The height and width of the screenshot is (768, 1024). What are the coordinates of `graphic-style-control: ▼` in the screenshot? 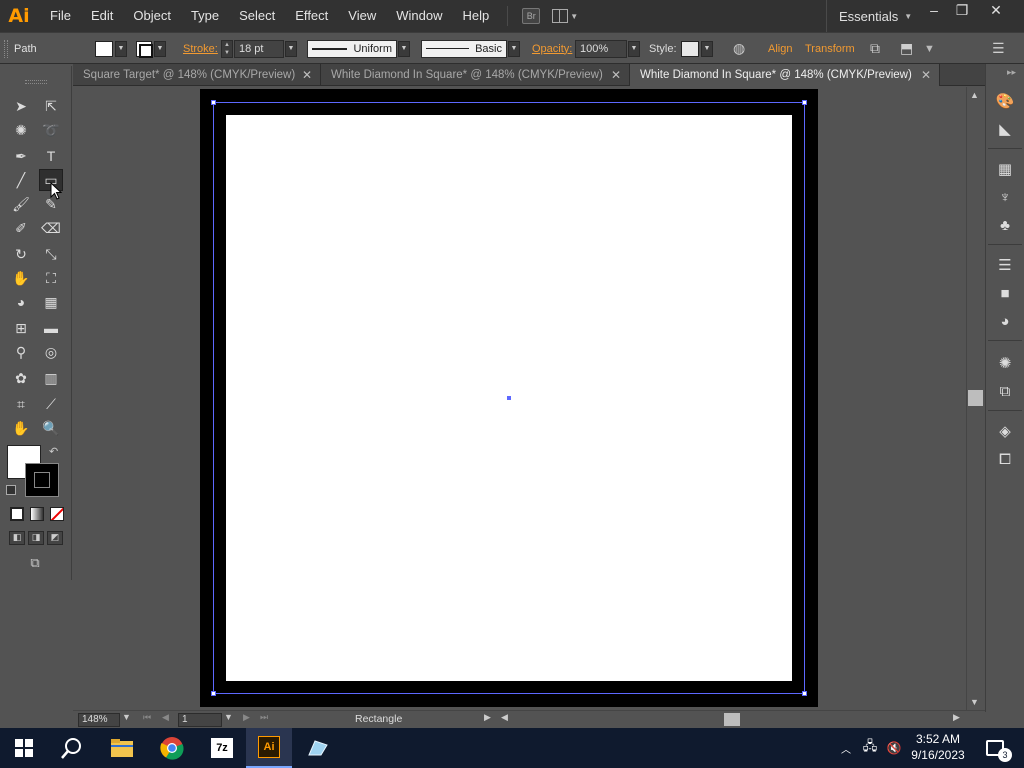 It's located at (697, 48).